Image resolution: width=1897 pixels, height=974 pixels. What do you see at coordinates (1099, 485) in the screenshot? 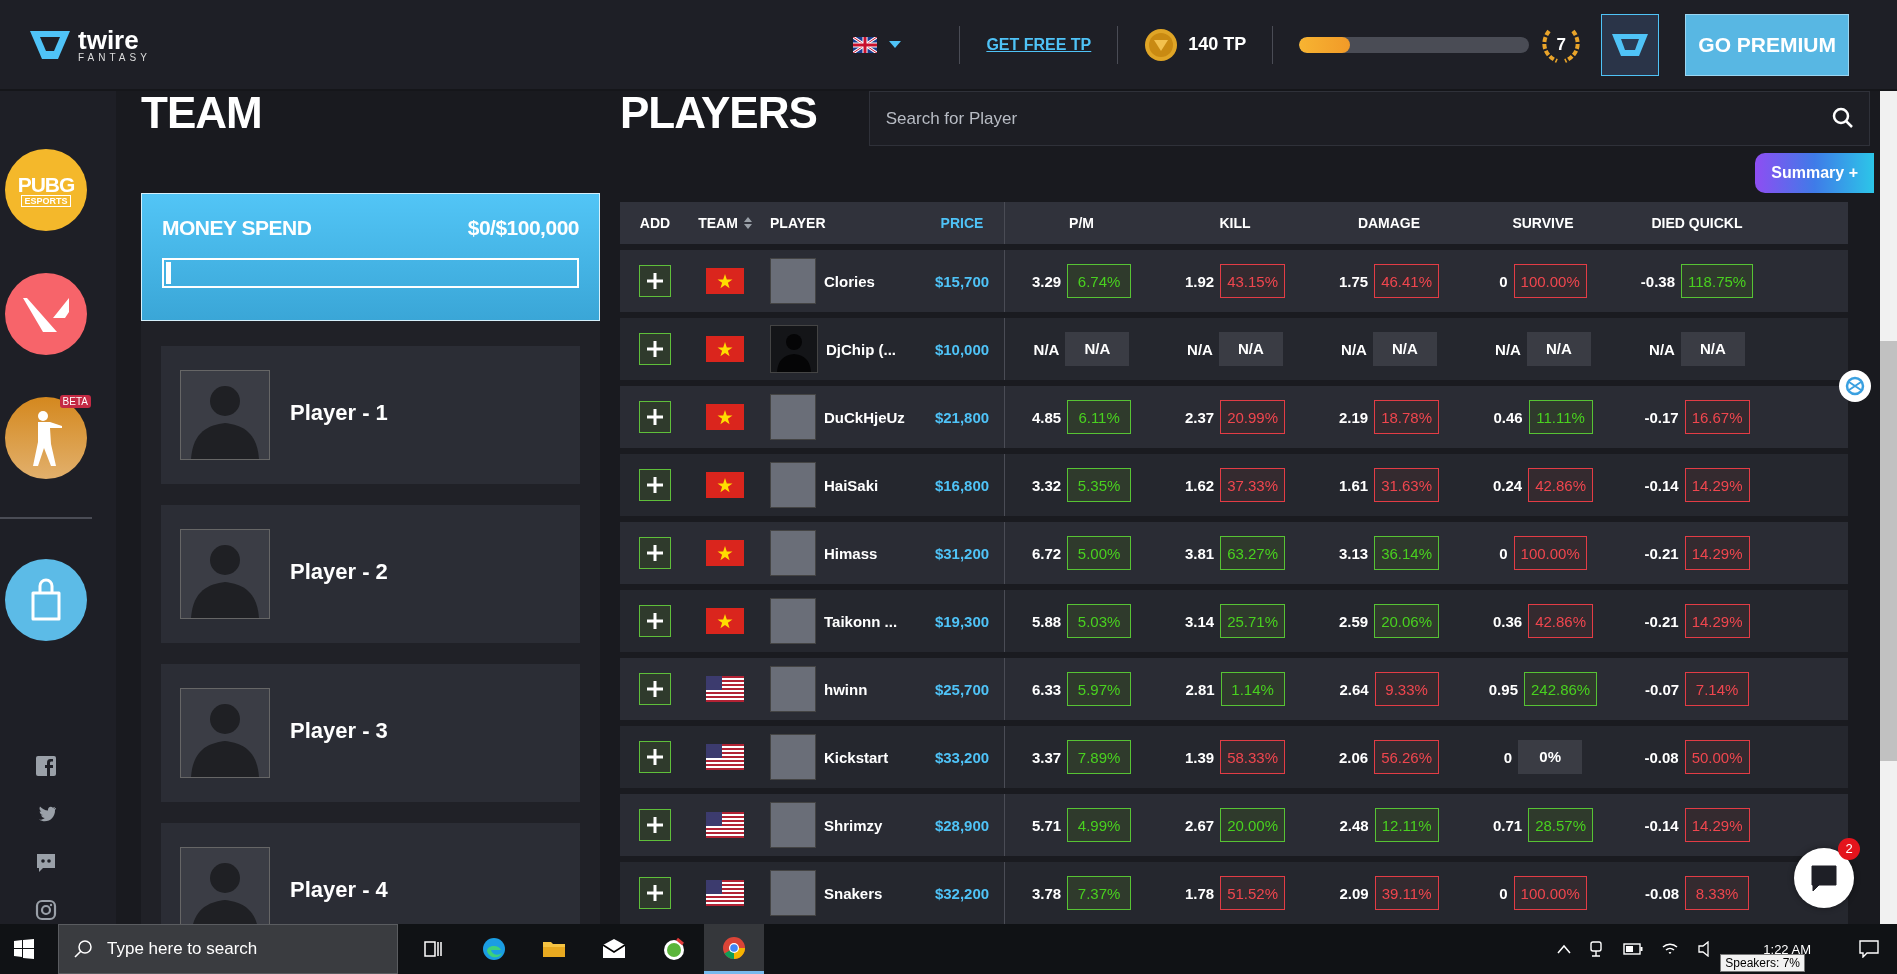
I see `stat-percent: 5.35%` at bounding box center [1099, 485].